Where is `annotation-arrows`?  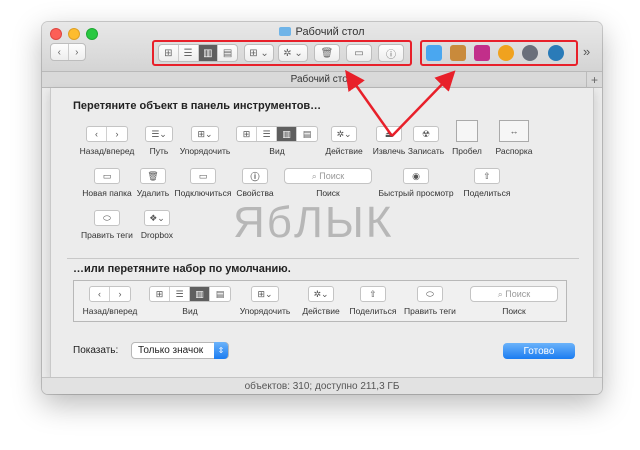 annotation-arrows is located at coordinates (400, 103).